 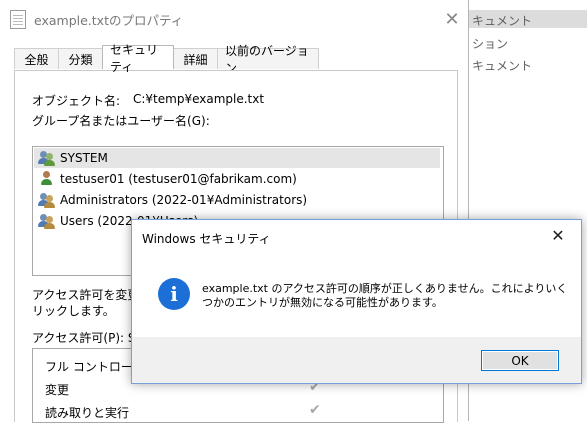 I want to click on user-name: Administrators (2022-01¥Administrators), so click(x=184, y=200).